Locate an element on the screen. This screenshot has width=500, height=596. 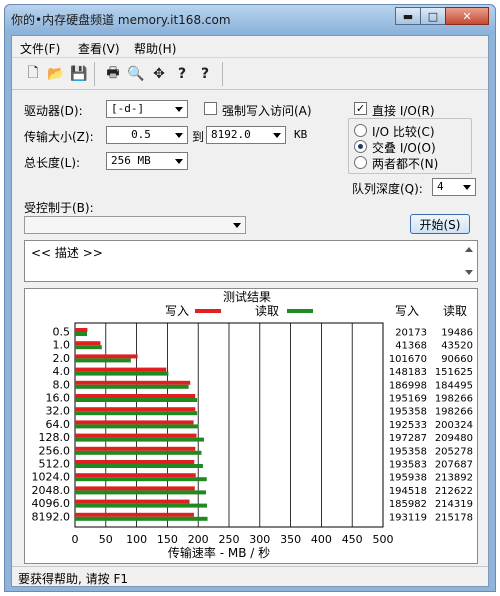
checkmark-icon: ✓ is located at coordinates (360, 108).